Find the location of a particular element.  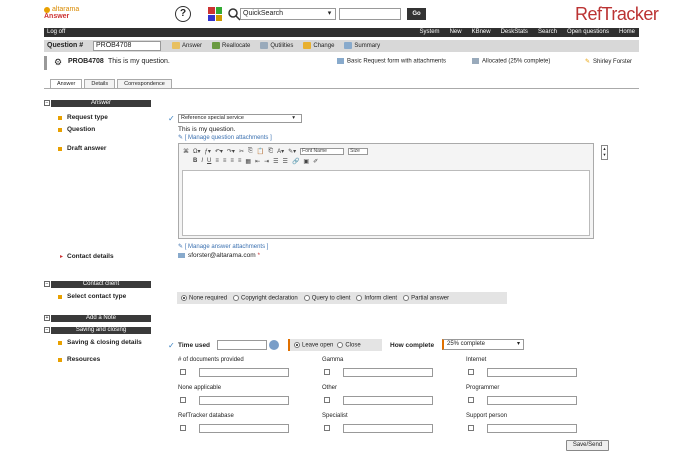

time-used-input is located at coordinates (242, 345).